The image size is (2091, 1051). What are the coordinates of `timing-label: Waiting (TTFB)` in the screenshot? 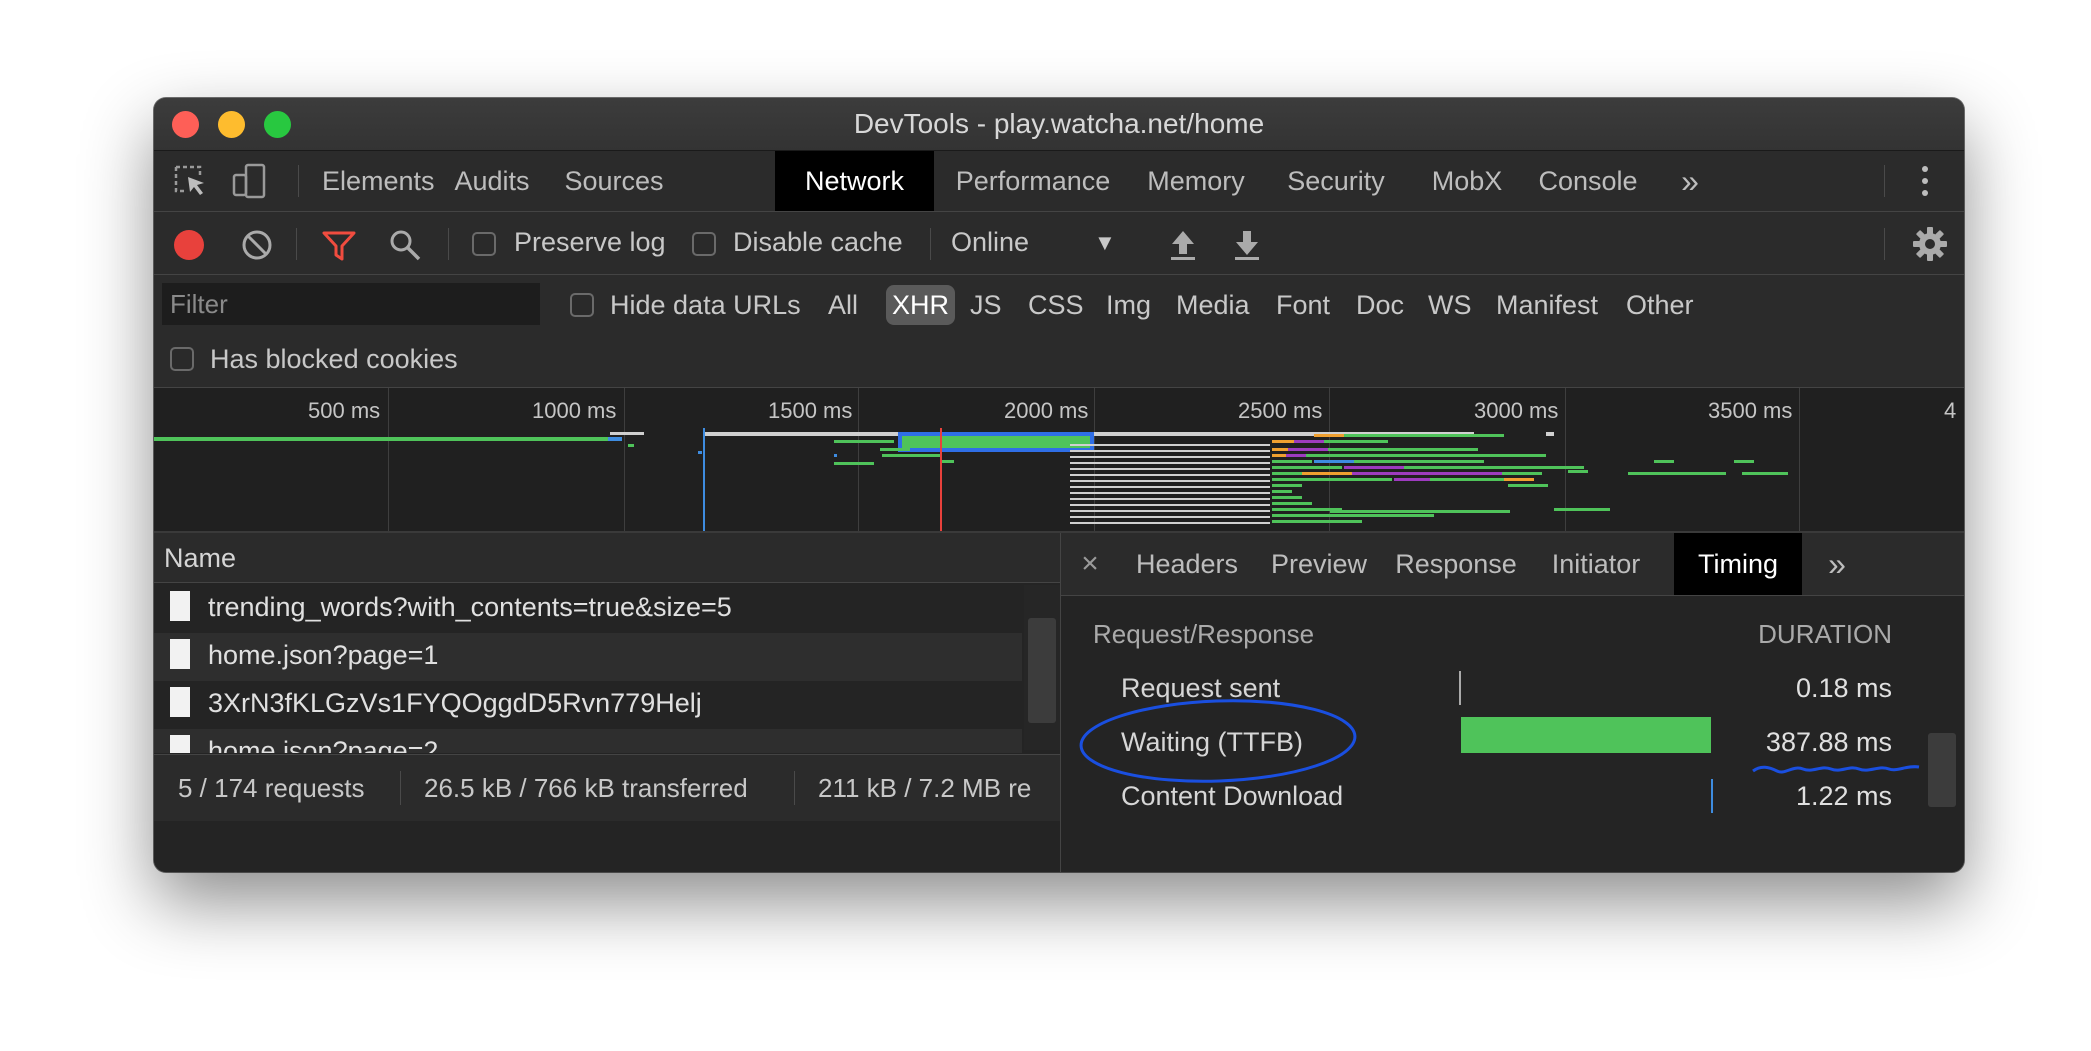 It's located at (1212, 742).